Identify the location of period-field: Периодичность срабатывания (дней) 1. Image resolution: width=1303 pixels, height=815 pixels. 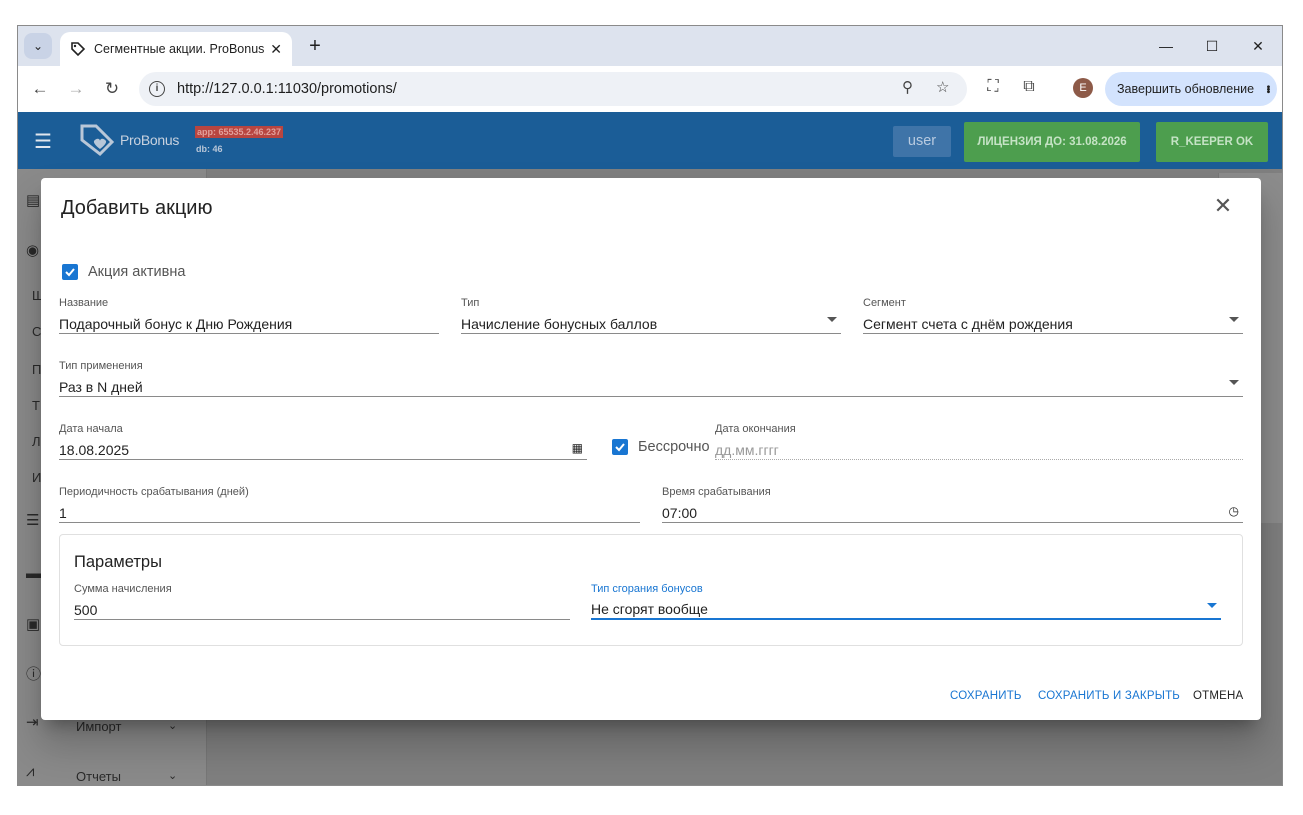
(349, 504).